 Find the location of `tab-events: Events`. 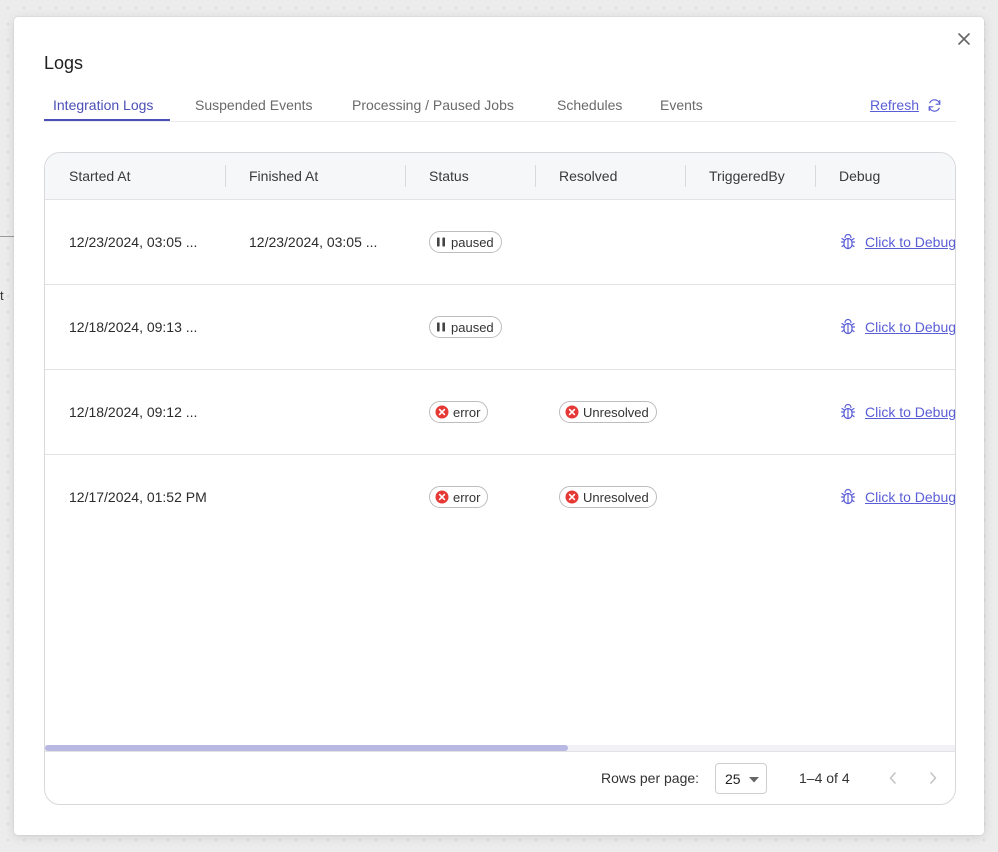

tab-events: Events is located at coordinates (681, 109).